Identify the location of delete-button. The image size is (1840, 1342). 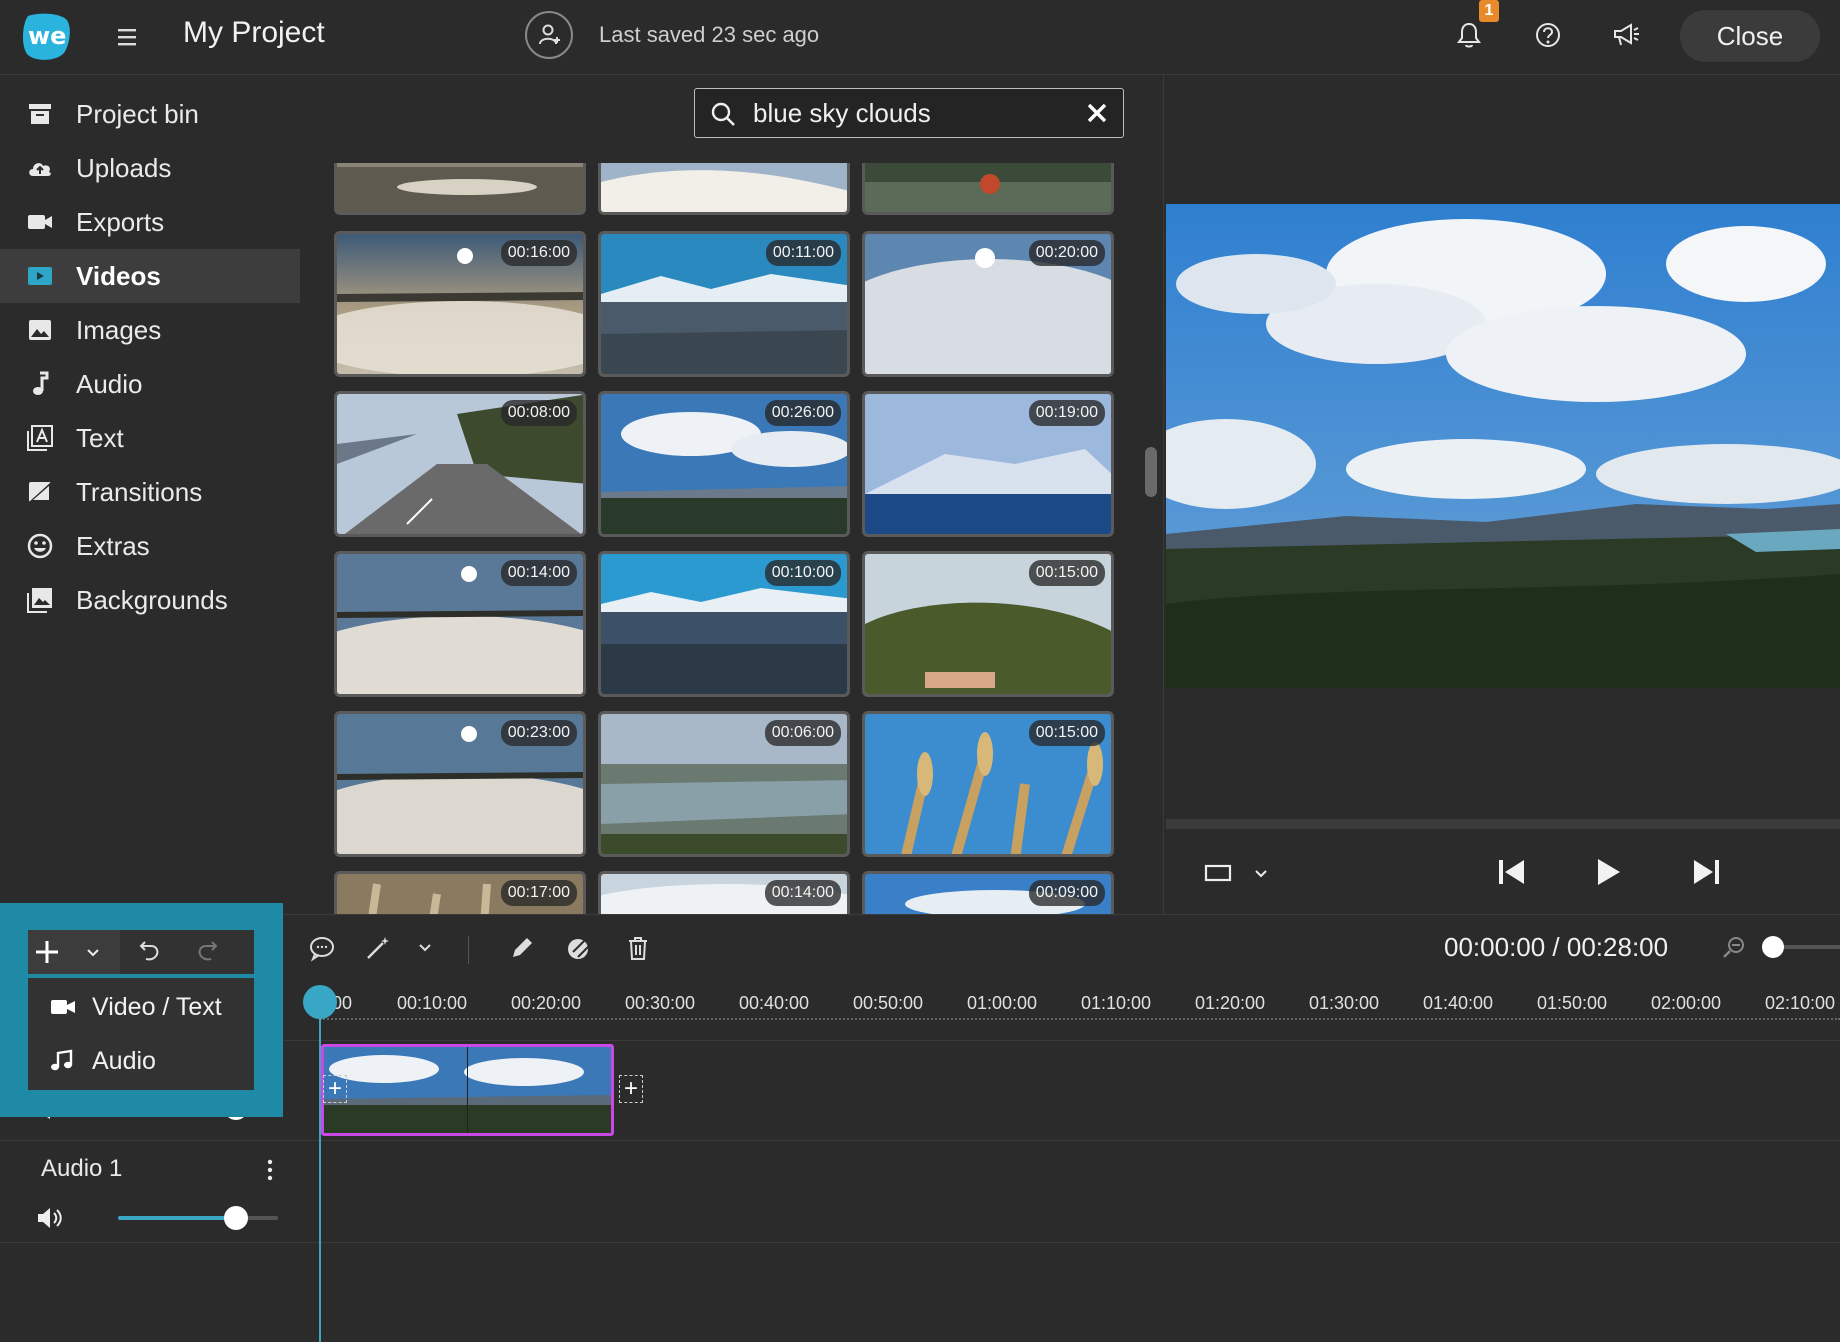
(638, 948).